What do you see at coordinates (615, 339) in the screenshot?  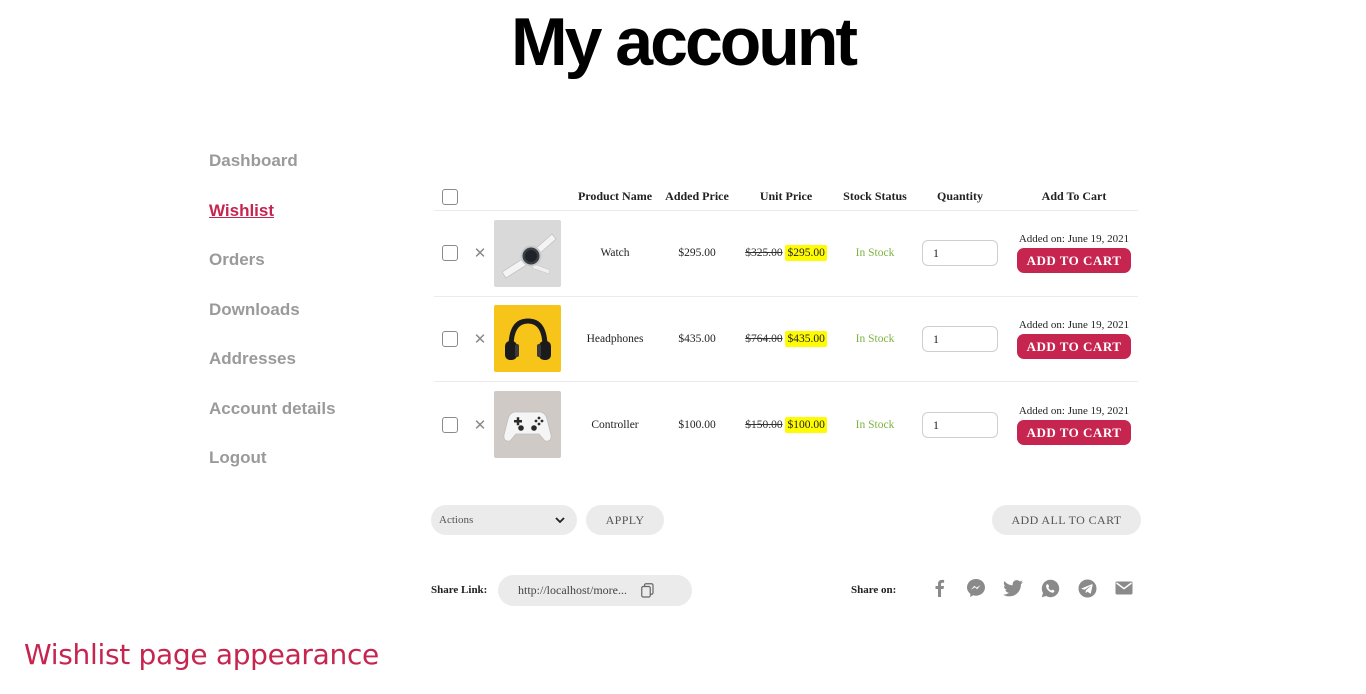 I see `product-name: Headphones` at bounding box center [615, 339].